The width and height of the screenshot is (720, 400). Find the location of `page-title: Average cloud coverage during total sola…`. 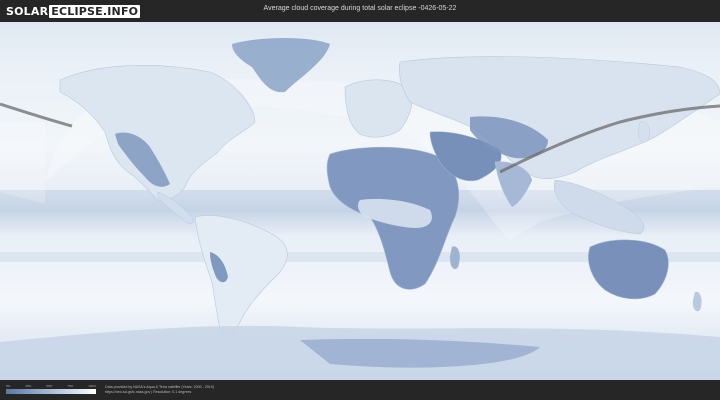

page-title: Average cloud coverage during total sola… is located at coordinates (360, 8).